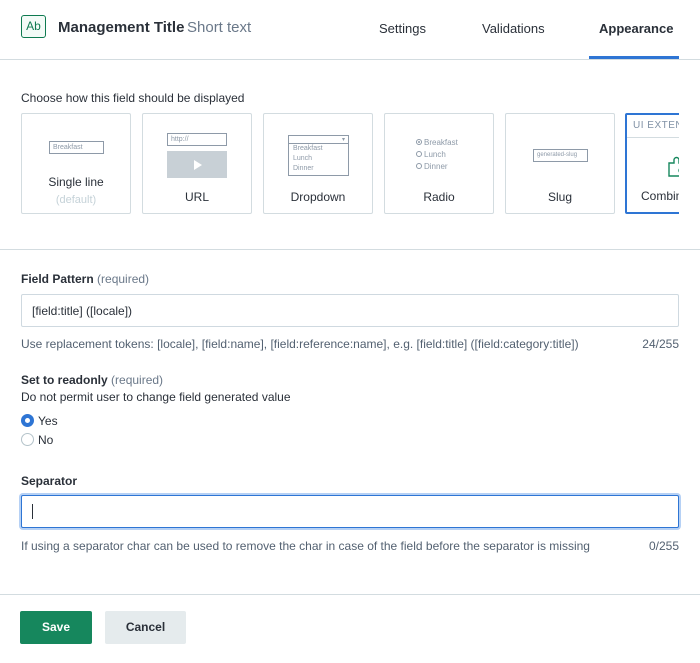 This screenshot has height=663, width=700. What do you see at coordinates (560, 197) in the screenshot?
I see `card-label: Slug` at bounding box center [560, 197].